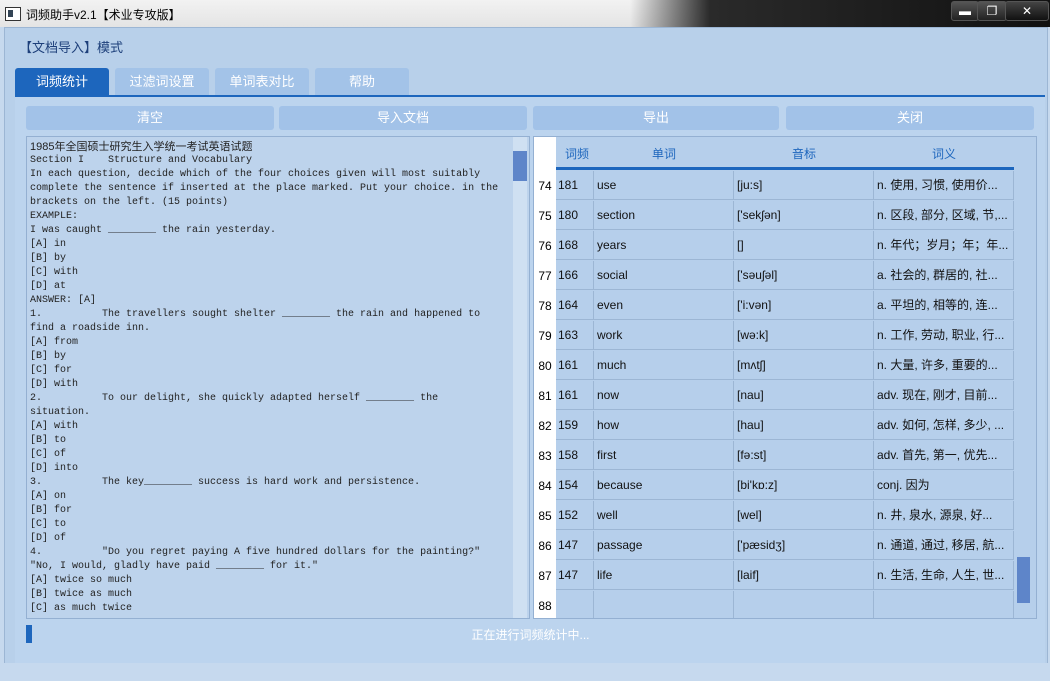  Describe the element at coordinates (656, 118) in the screenshot. I see `export-button: 导出` at that location.